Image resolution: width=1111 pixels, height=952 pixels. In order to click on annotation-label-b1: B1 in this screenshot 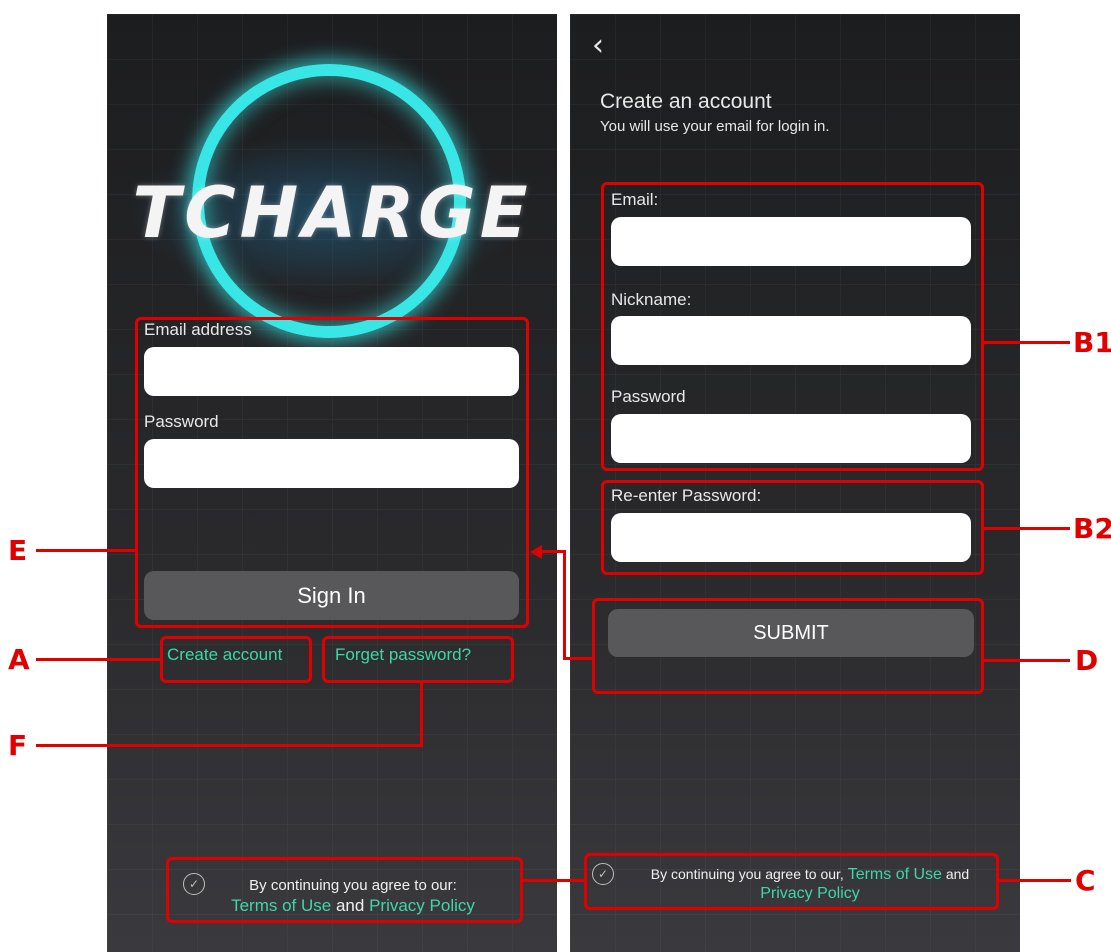, I will do `click(1092, 342)`.